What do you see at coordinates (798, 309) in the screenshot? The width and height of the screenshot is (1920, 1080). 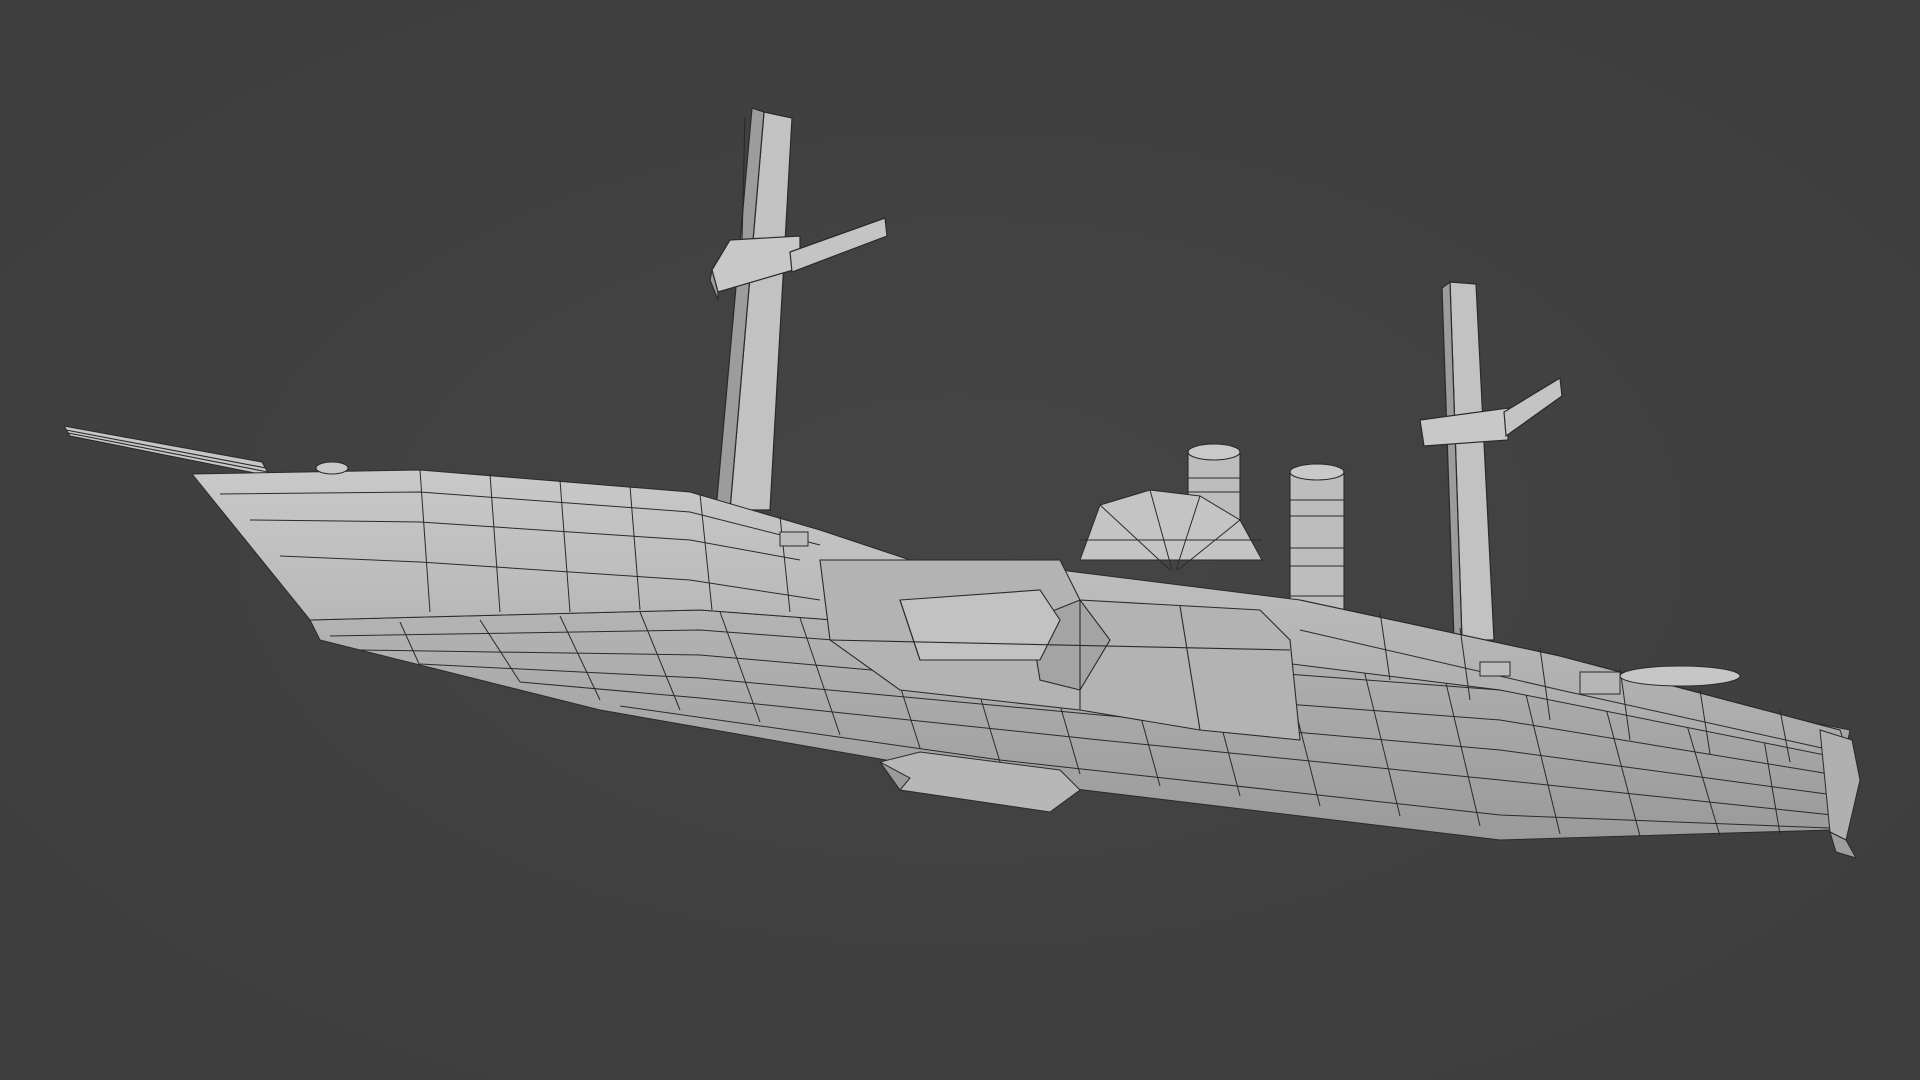 I see `front-mast` at bounding box center [798, 309].